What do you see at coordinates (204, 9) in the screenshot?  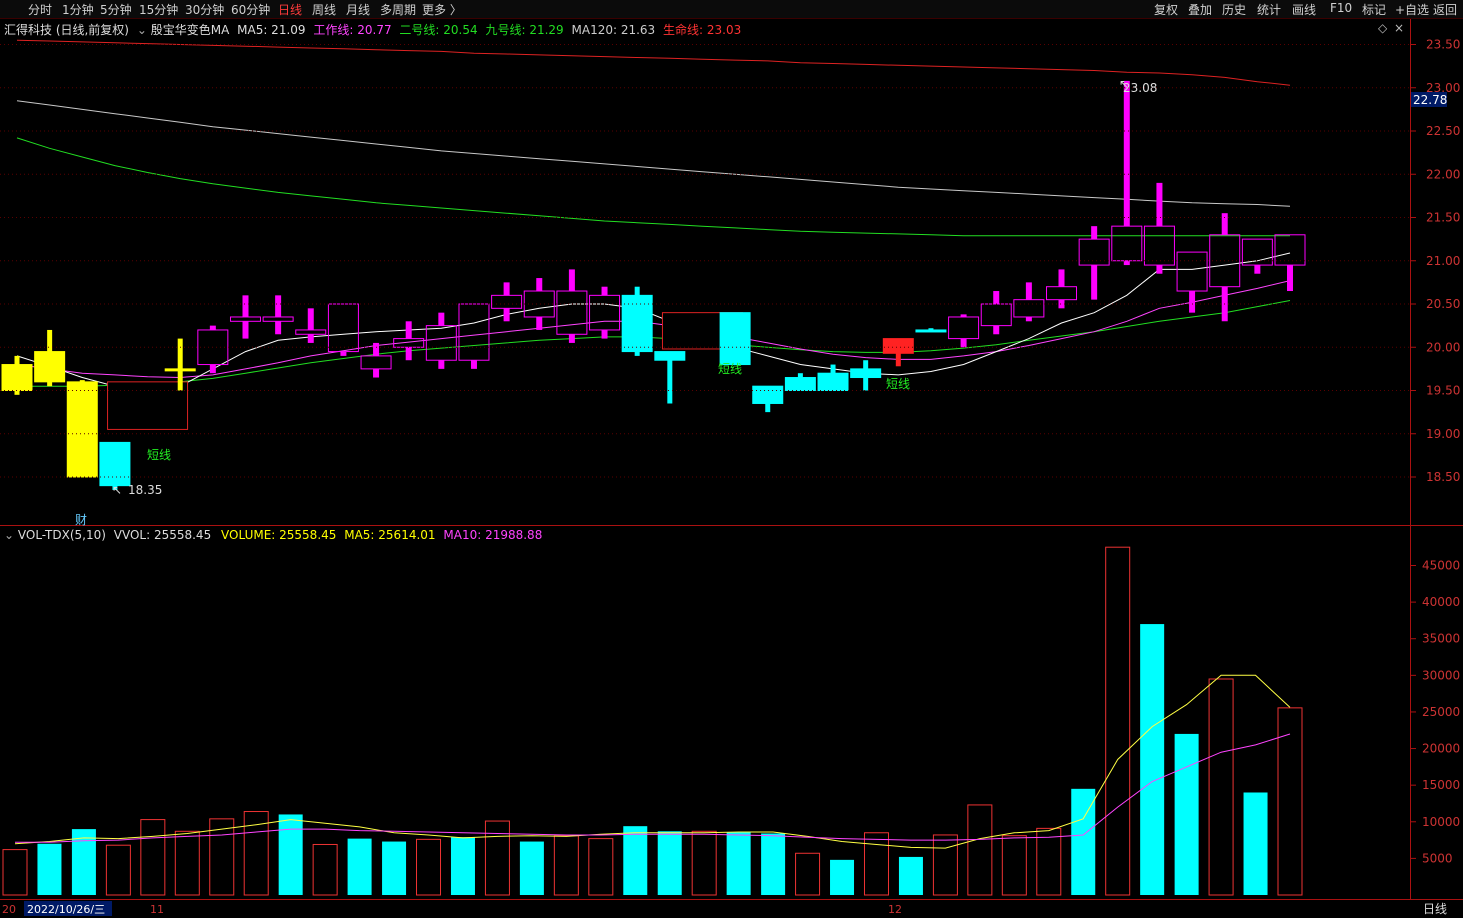 I see `tab-30min: 30分钟` at bounding box center [204, 9].